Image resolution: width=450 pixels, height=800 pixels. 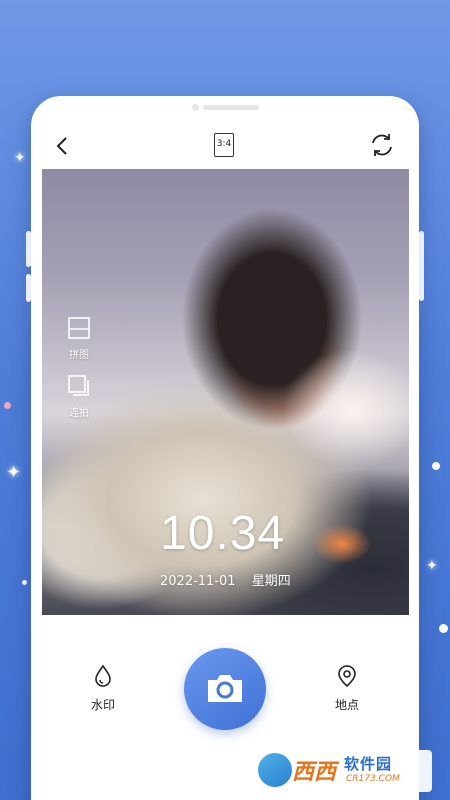 What do you see at coordinates (223, 533) in the screenshot?
I see `watermark-time: 10.34` at bounding box center [223, 533].